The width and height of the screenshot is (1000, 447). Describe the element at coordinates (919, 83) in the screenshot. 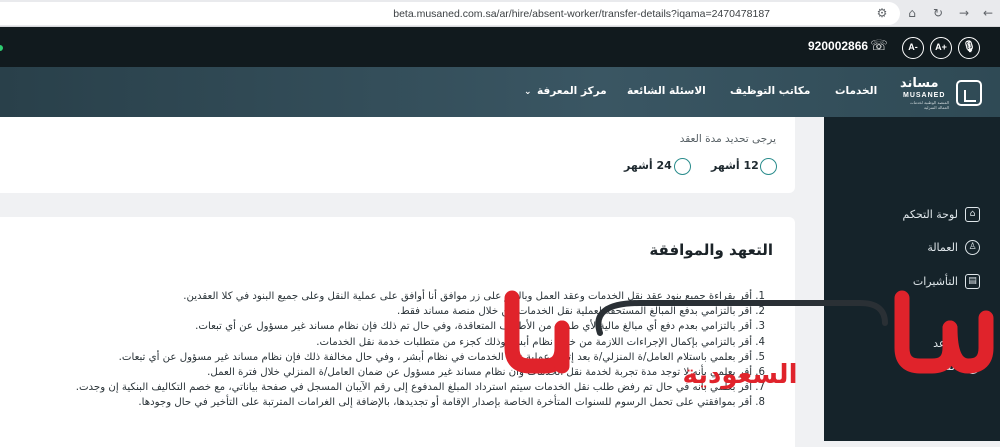

I see `logo-arabic: مساند` at that location.